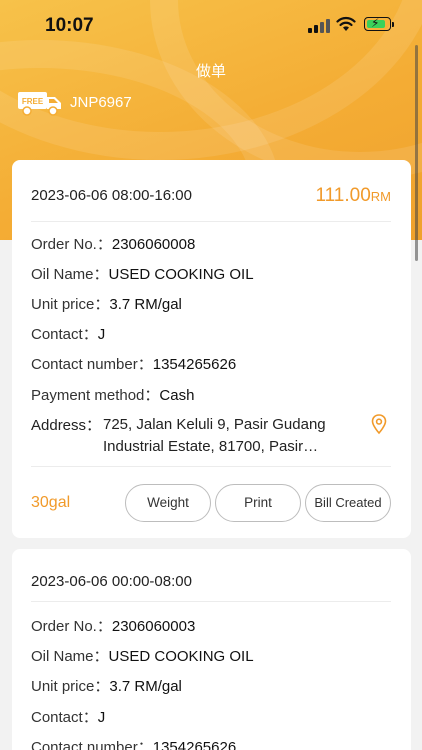 This screenshot has height=750, width=422. Describe the element at coordinates (210, 71) in the screenshot. I see `page-title: 做单` at that location.